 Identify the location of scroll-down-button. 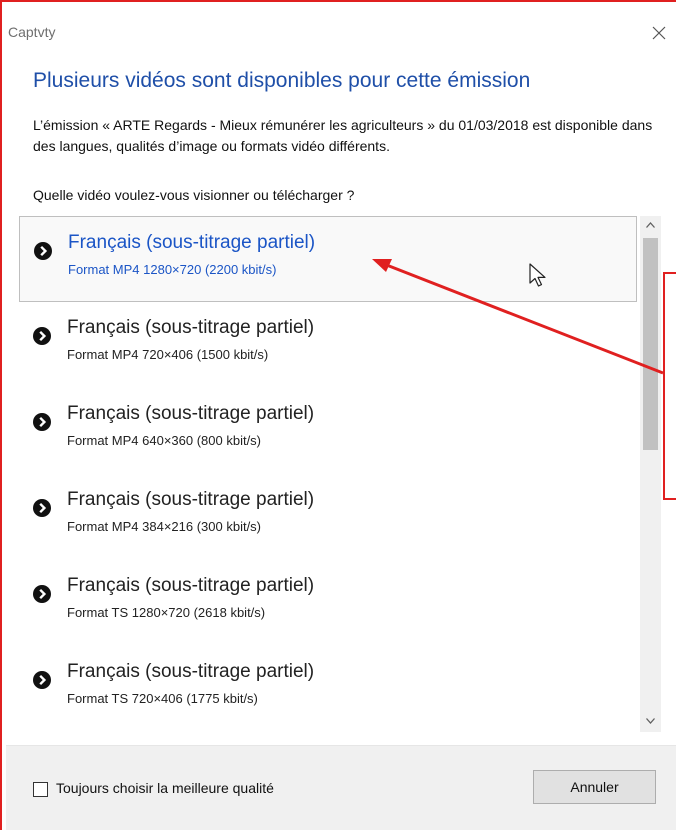
(650, 722).